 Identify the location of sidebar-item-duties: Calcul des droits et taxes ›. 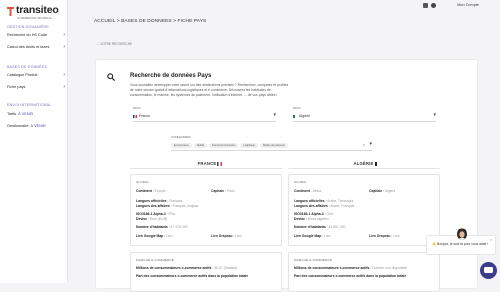
(36, 47).